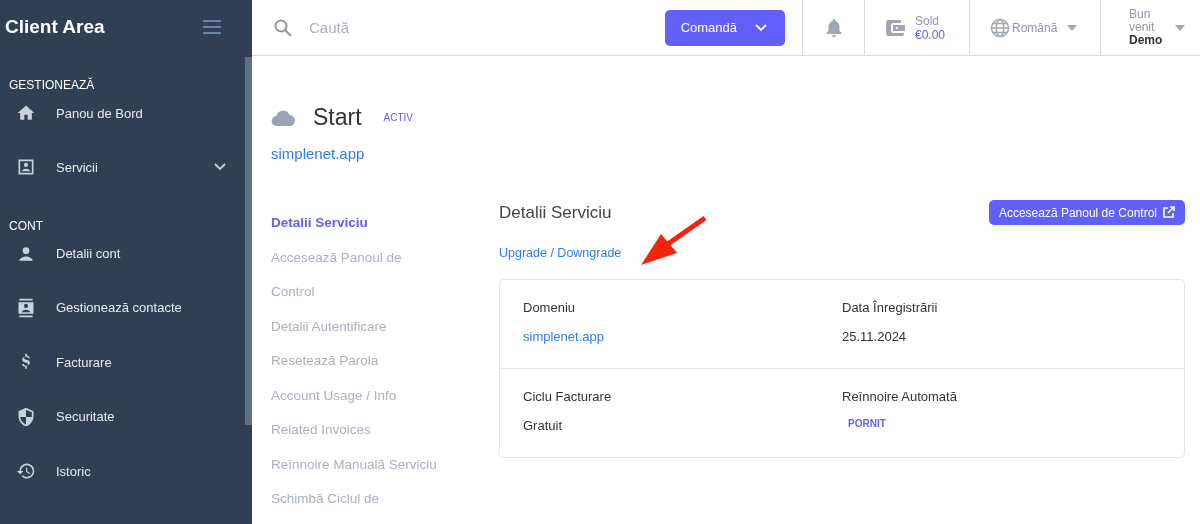 The image size is (1200, 524). Describe the element at coordinates (122, 307) in the screenshot. I see `sidebar-item: Gestionează contacte` at that location.